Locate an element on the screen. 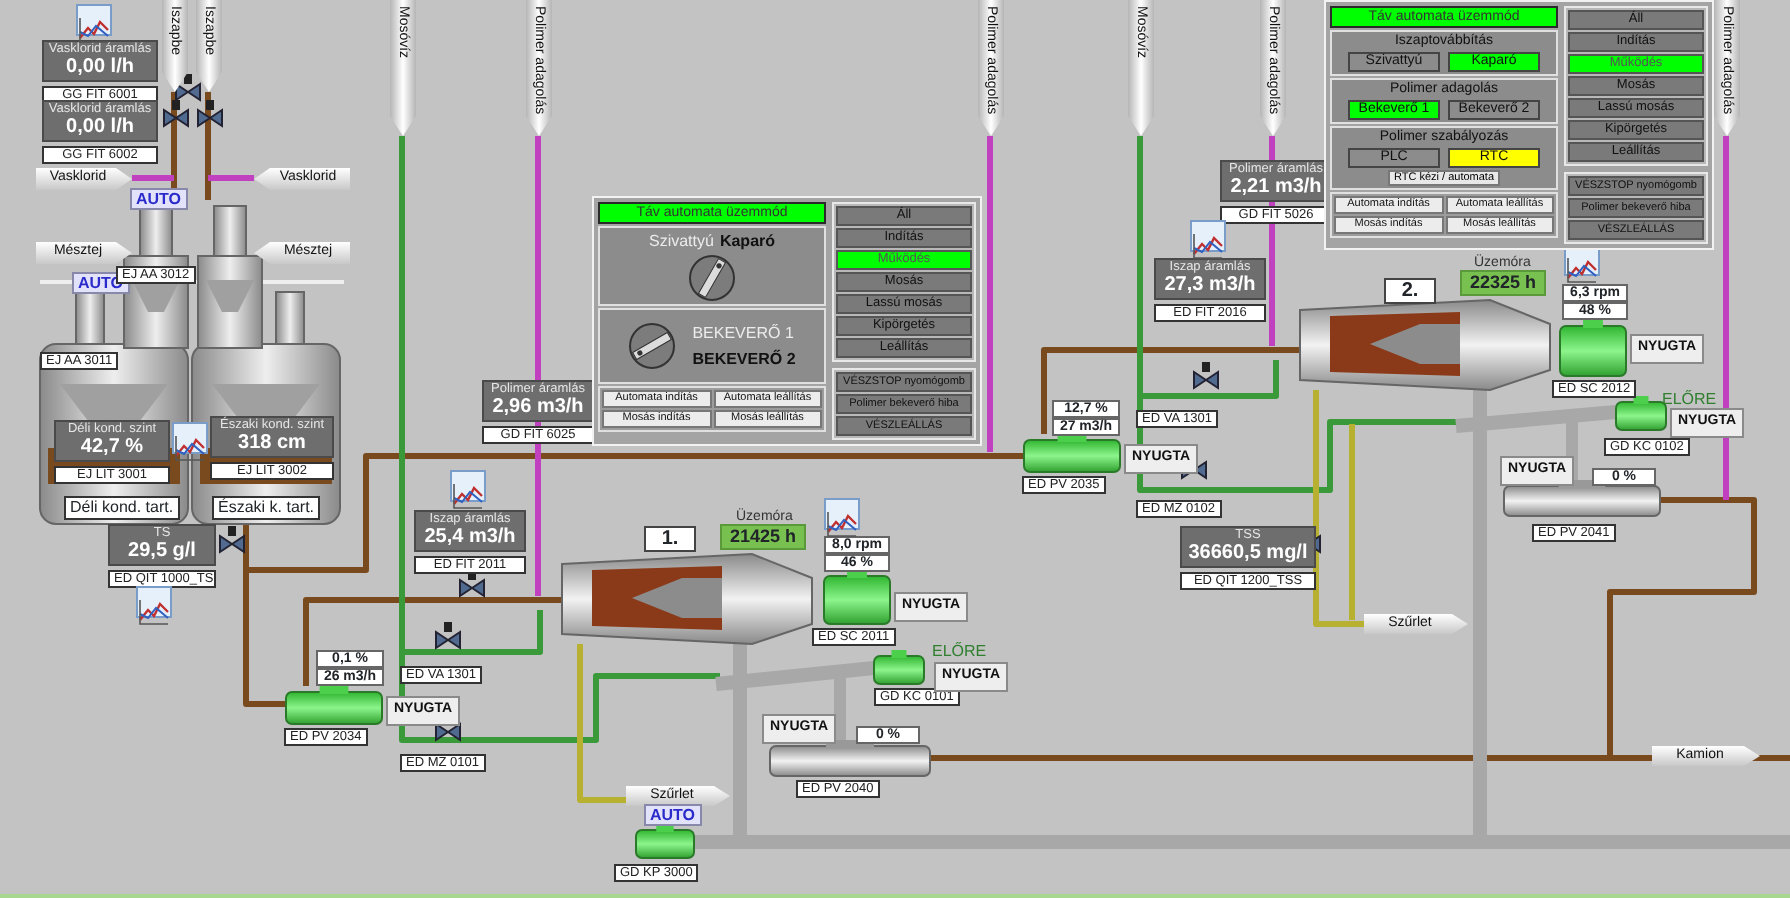 The width and height of the screenshot is (1790, 898). unit-number: 1. is located at coordinates (670, 539).